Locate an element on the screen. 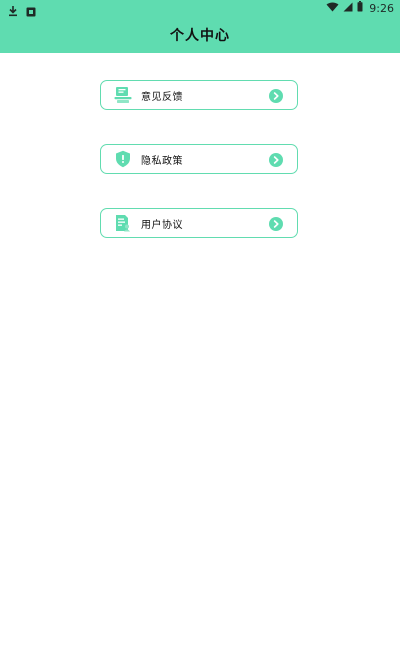 The height and width of the screenshot is (660, 400). battery-icon is located at coordinates (360, 8).